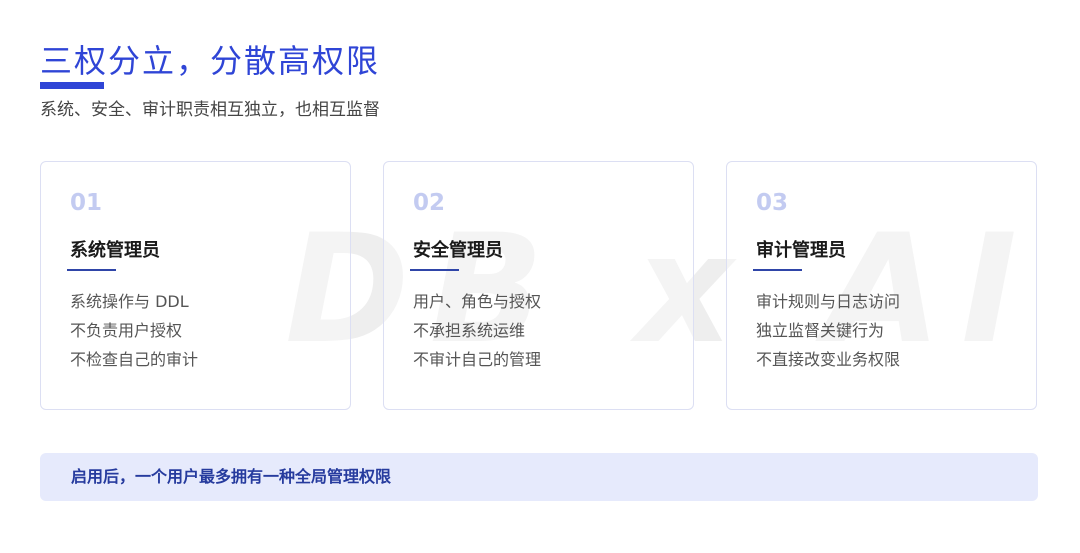 The image size is (1080, 553). I want to click on card-description-list: 系统操作与 DDL 不负责用户授权 不检查自己的审计, so click(134, 330).